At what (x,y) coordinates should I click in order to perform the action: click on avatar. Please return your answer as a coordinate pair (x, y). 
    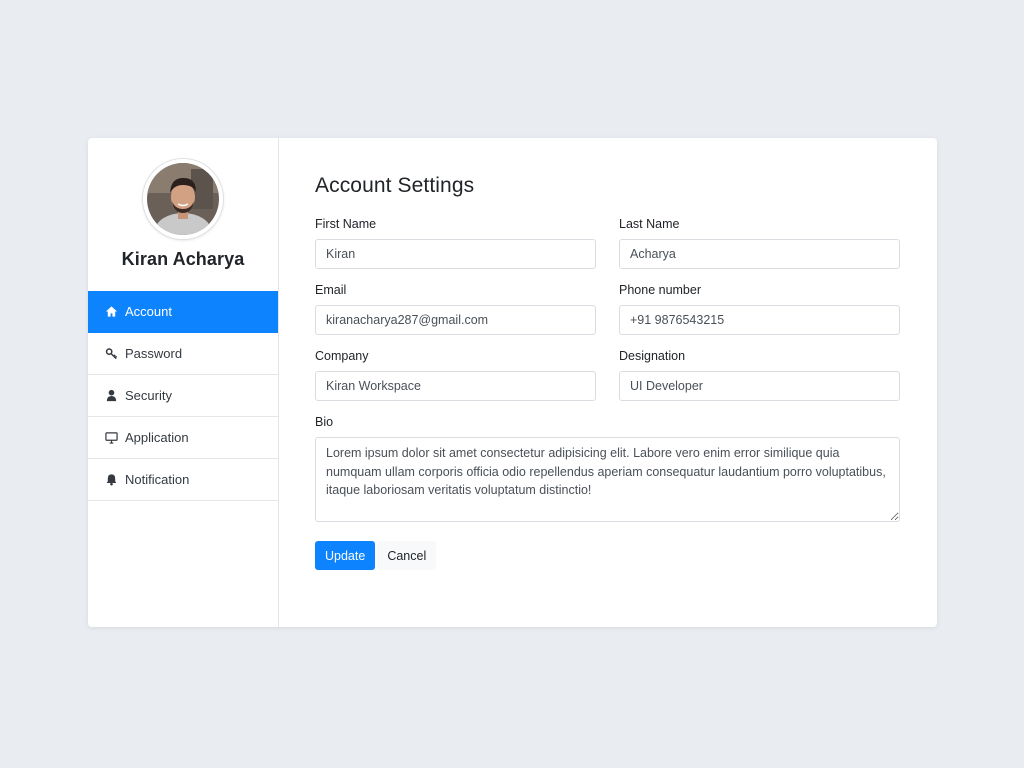
    Looking at the image, I should click on (183, 199).